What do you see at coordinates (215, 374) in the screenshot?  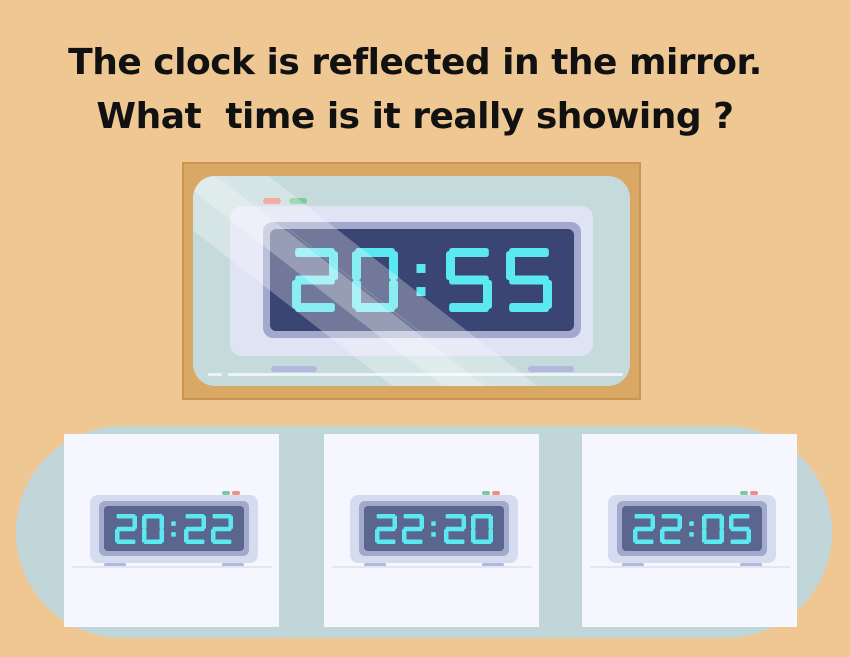 I see `shelf-line-short` at bounding box center [215, 374].